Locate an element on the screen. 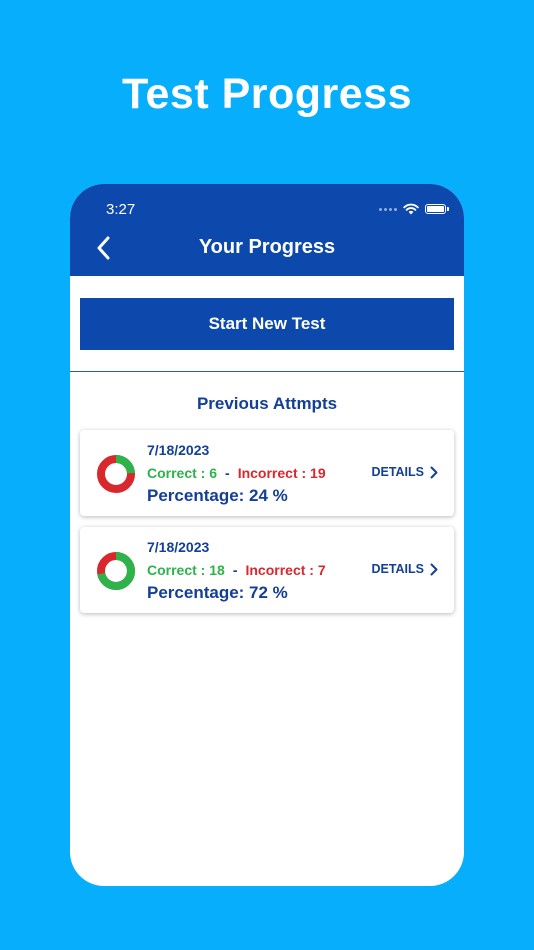 This screenshot has height=950, width=534. correct-count: Correct : 6 is located at coordinates (182, 473).